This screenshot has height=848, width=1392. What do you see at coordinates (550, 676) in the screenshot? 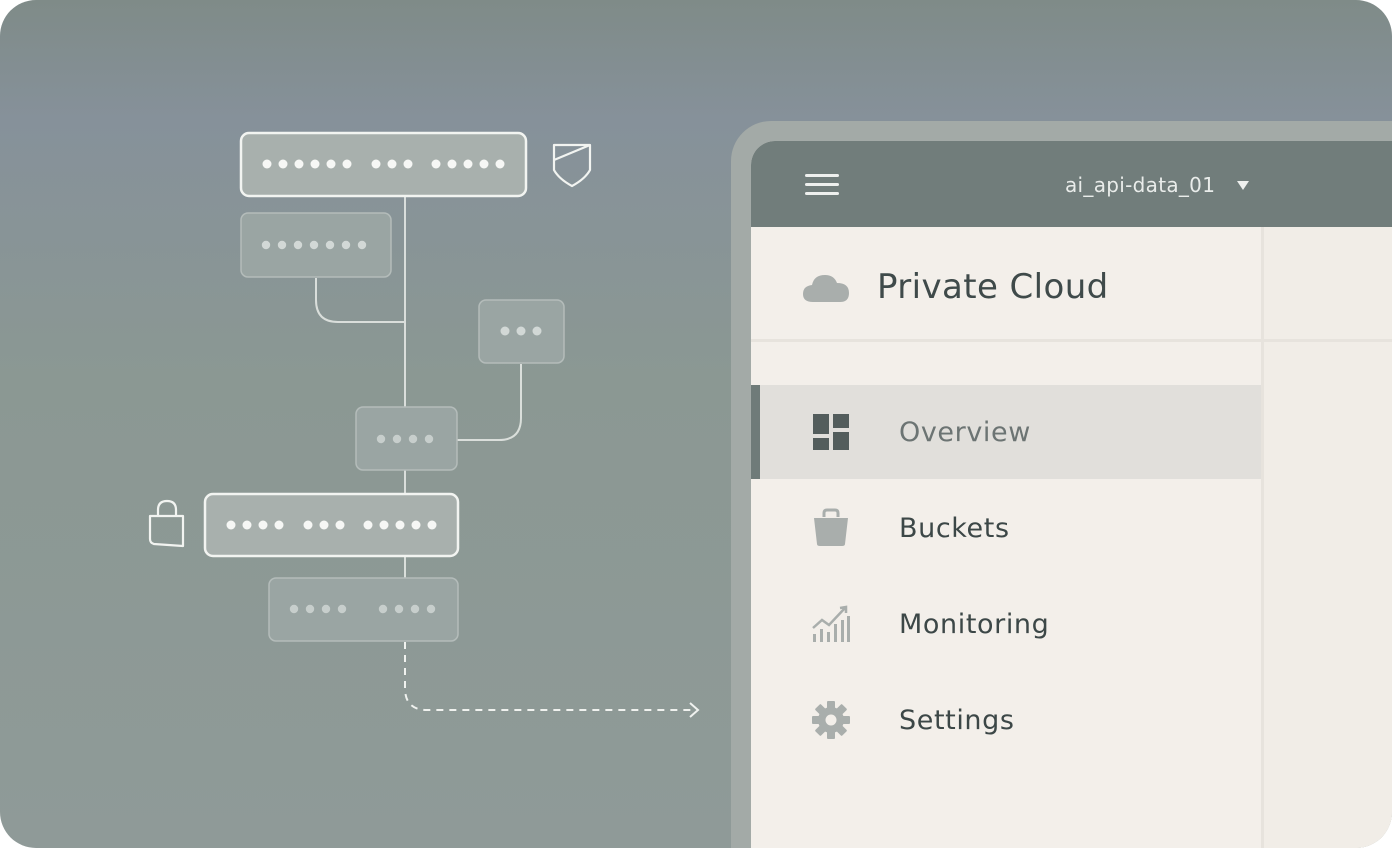
I see `dashed-arrow` at bounding box center [550, 676].